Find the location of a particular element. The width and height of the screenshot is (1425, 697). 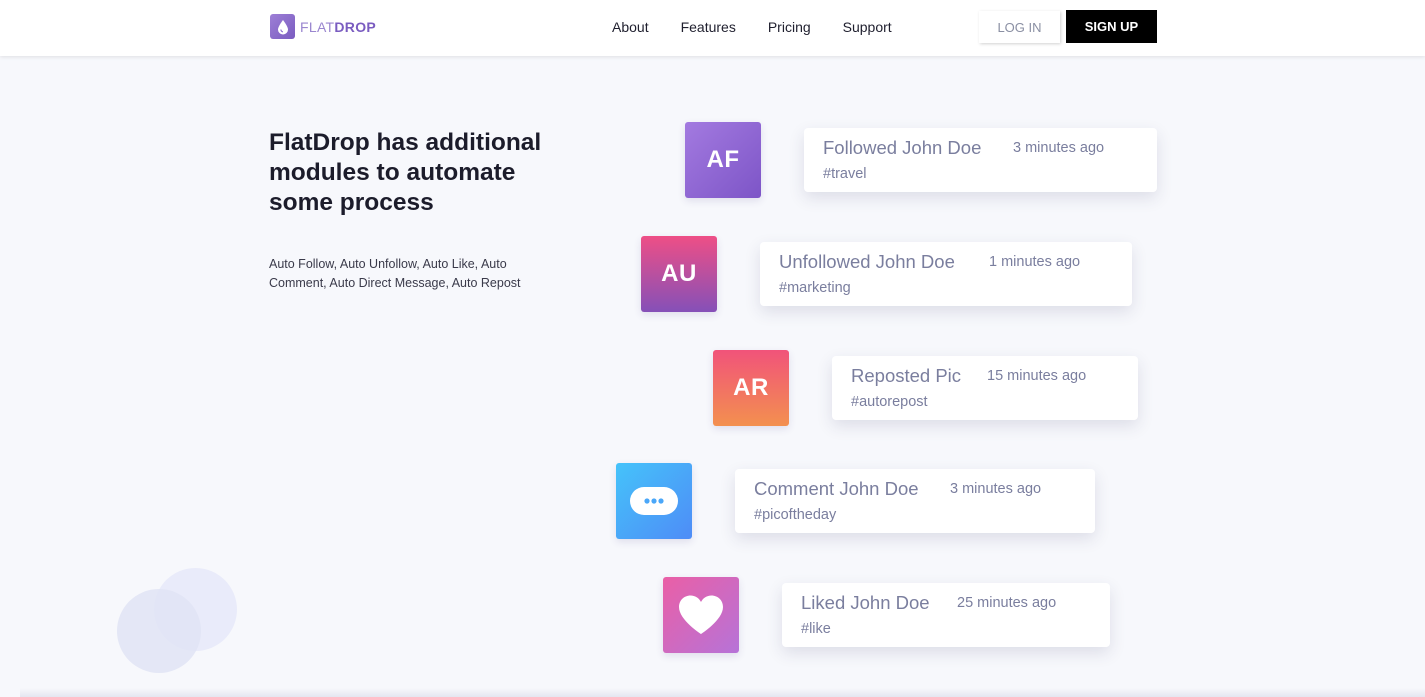

brand-name-bold: DROP is located at coordinates (355, 26).